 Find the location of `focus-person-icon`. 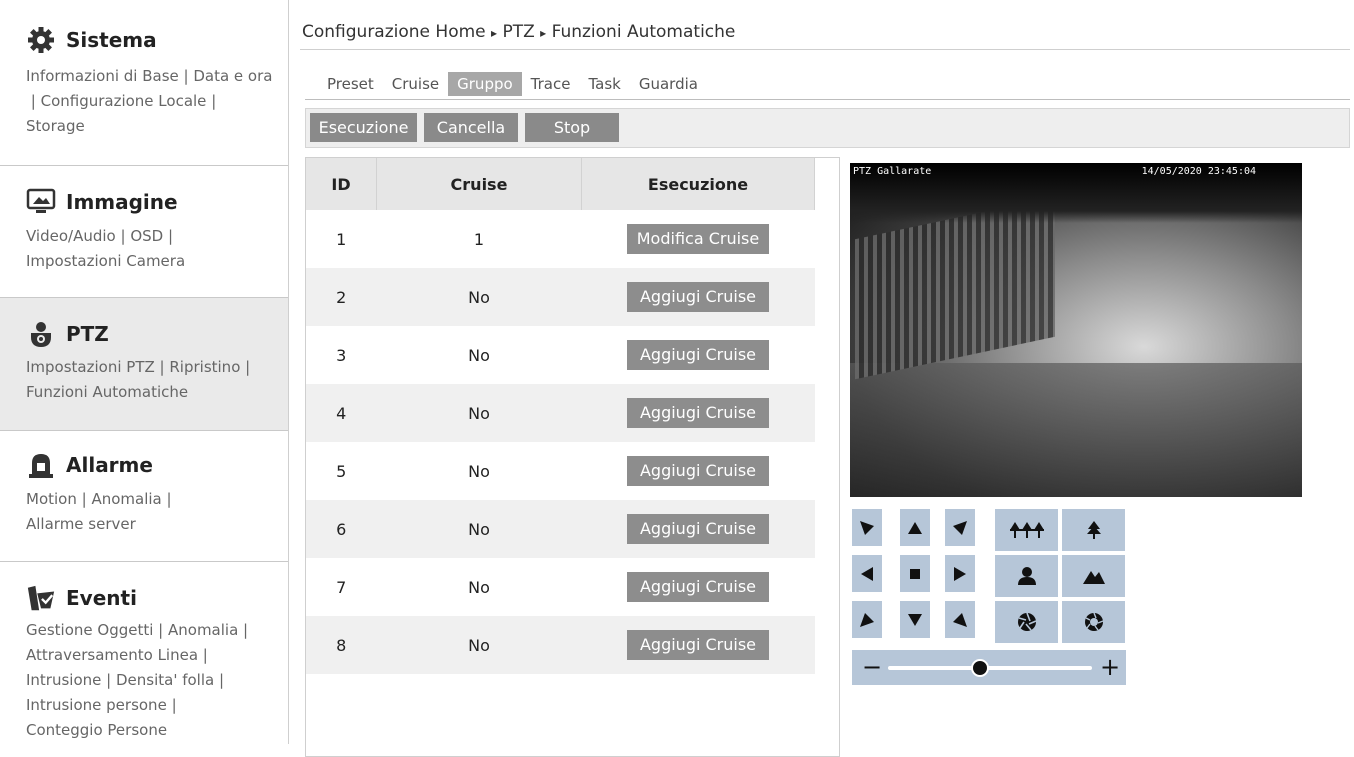

focus-person-icon is located at coordinates (1026, 576).